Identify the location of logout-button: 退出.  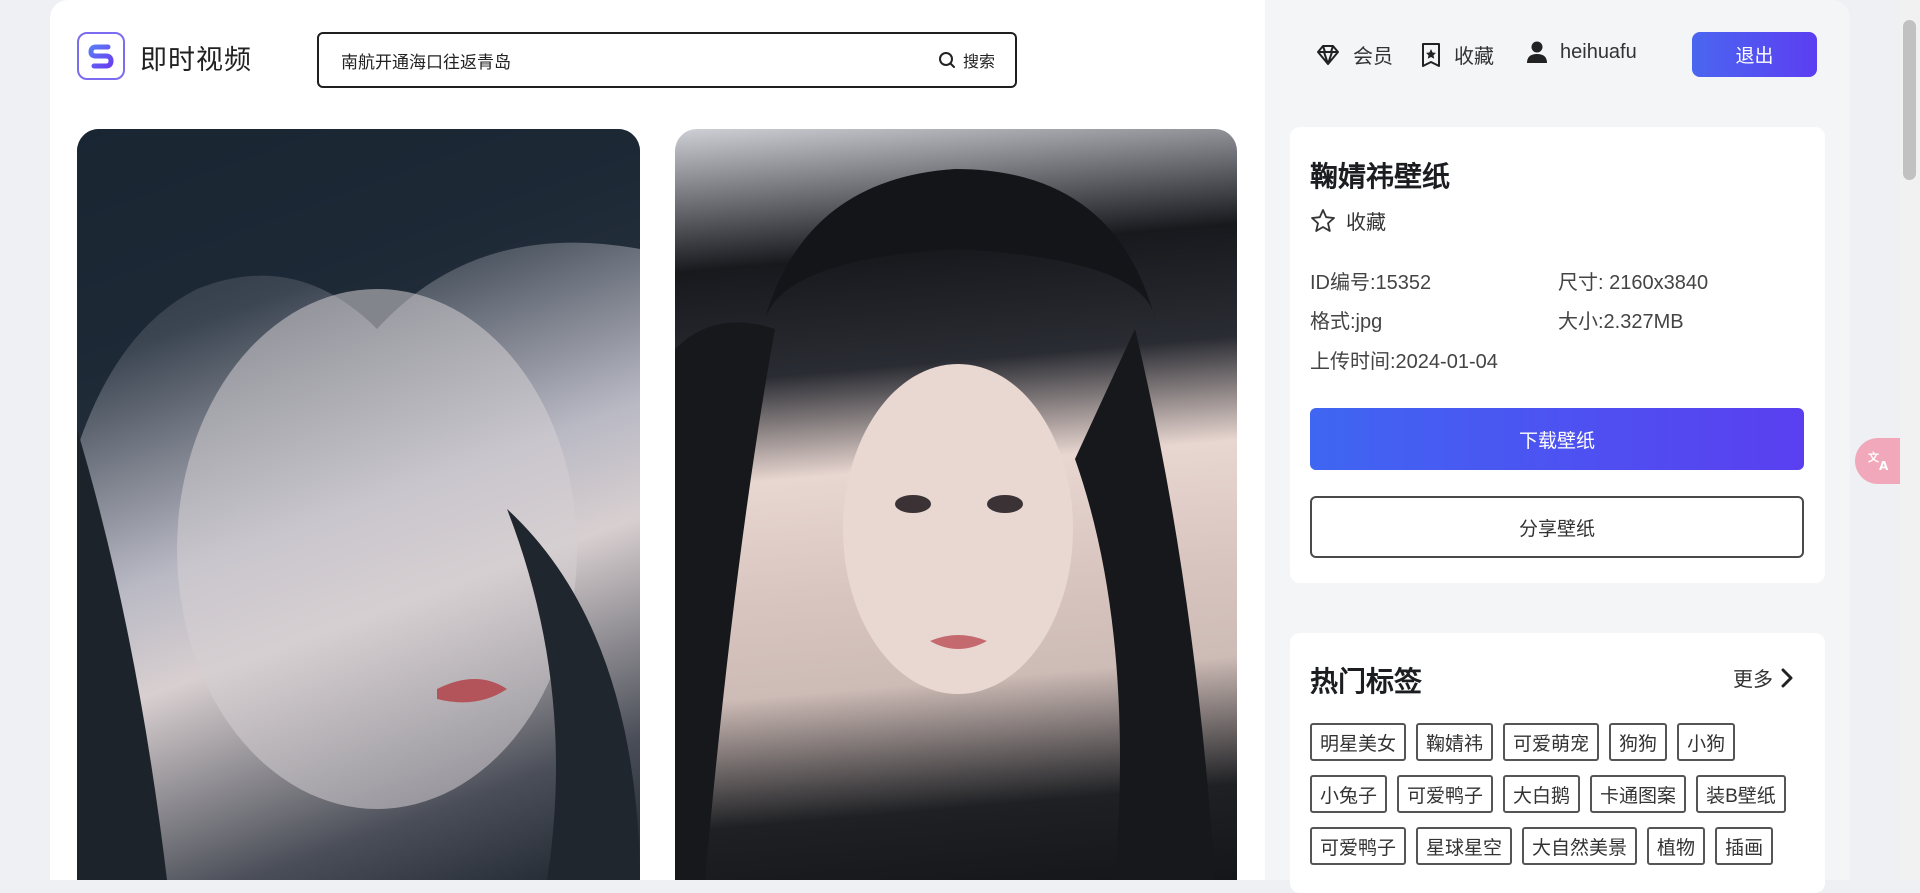
(1754, 54).